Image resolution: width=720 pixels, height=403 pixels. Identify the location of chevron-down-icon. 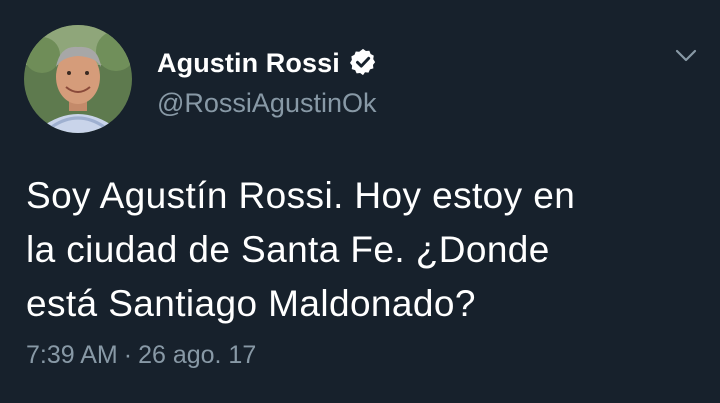
(686, 56).